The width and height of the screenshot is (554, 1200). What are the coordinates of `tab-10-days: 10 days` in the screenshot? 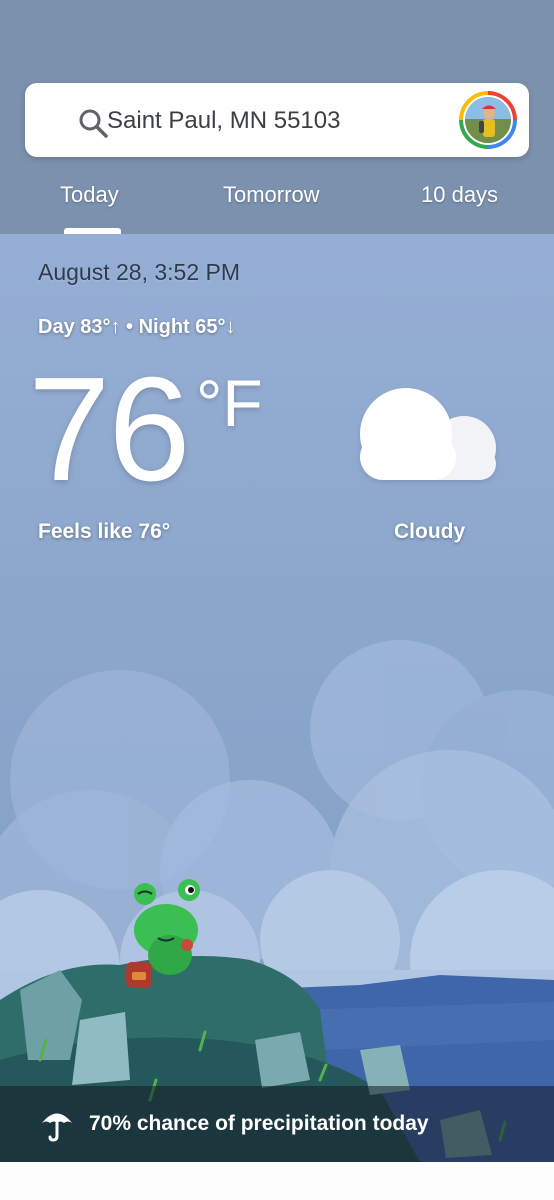 It's located at (459, 195).